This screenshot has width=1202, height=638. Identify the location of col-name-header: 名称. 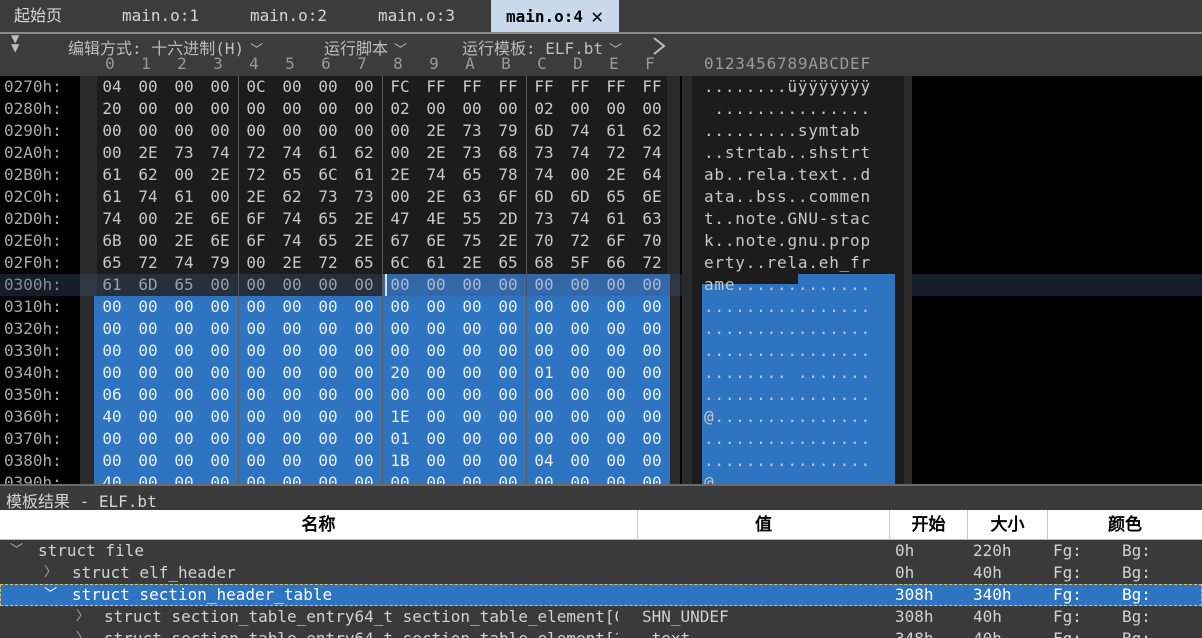
(319, 525).